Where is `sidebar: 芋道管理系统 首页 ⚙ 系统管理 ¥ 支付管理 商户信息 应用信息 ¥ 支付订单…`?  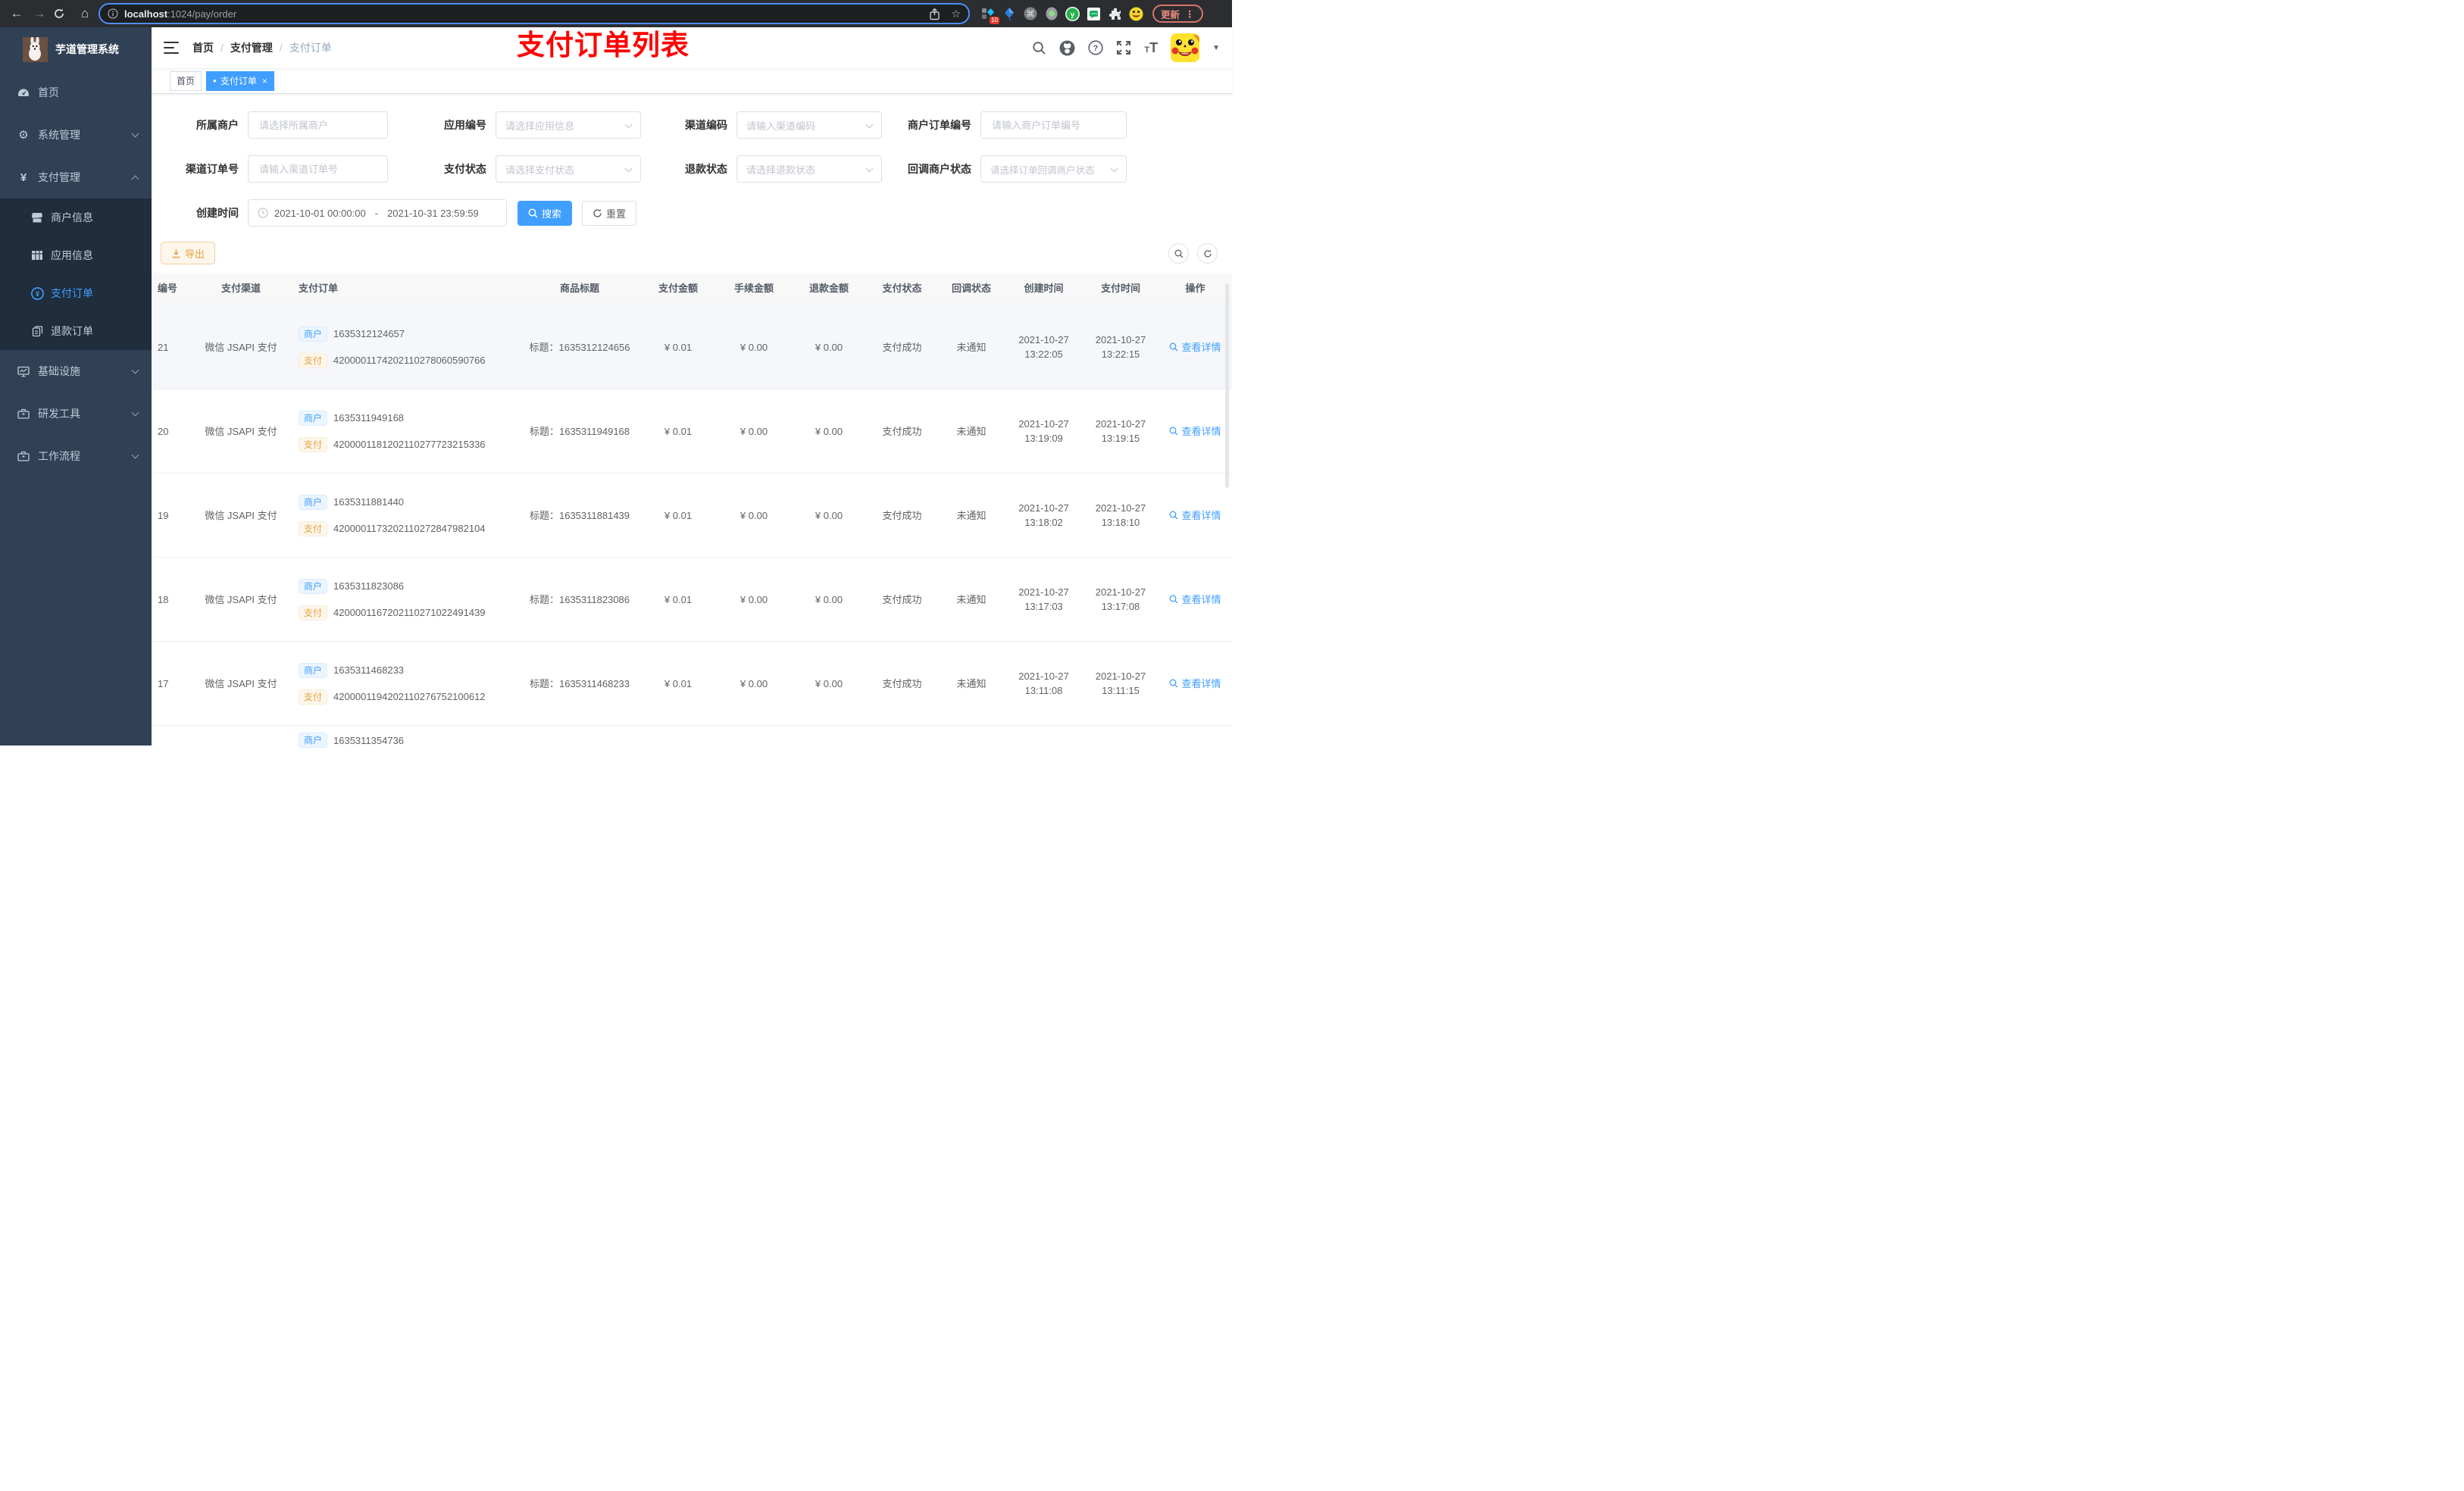
sidebar: 芋道管理系统 首页 ⚙ 系统管理 ¥ 支付管理 商户信息 应用信息 ¥ 支付订单… is located at coordinates (76, 386).